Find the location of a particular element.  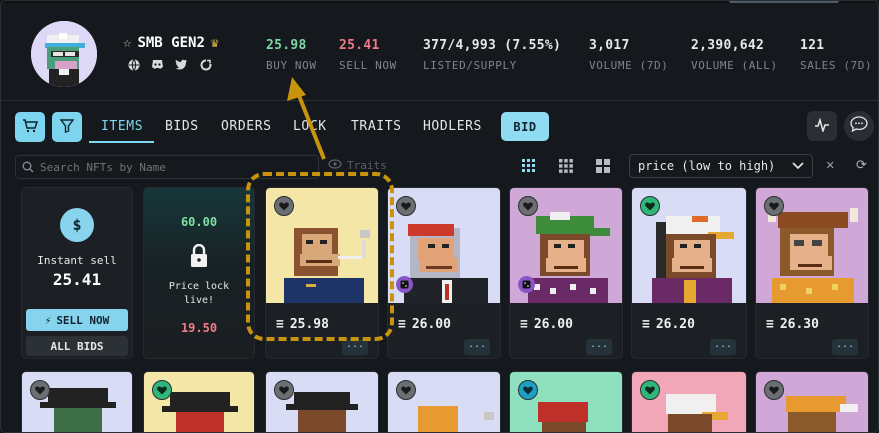

grid-dense-icon is located at coordinates (529, 166).